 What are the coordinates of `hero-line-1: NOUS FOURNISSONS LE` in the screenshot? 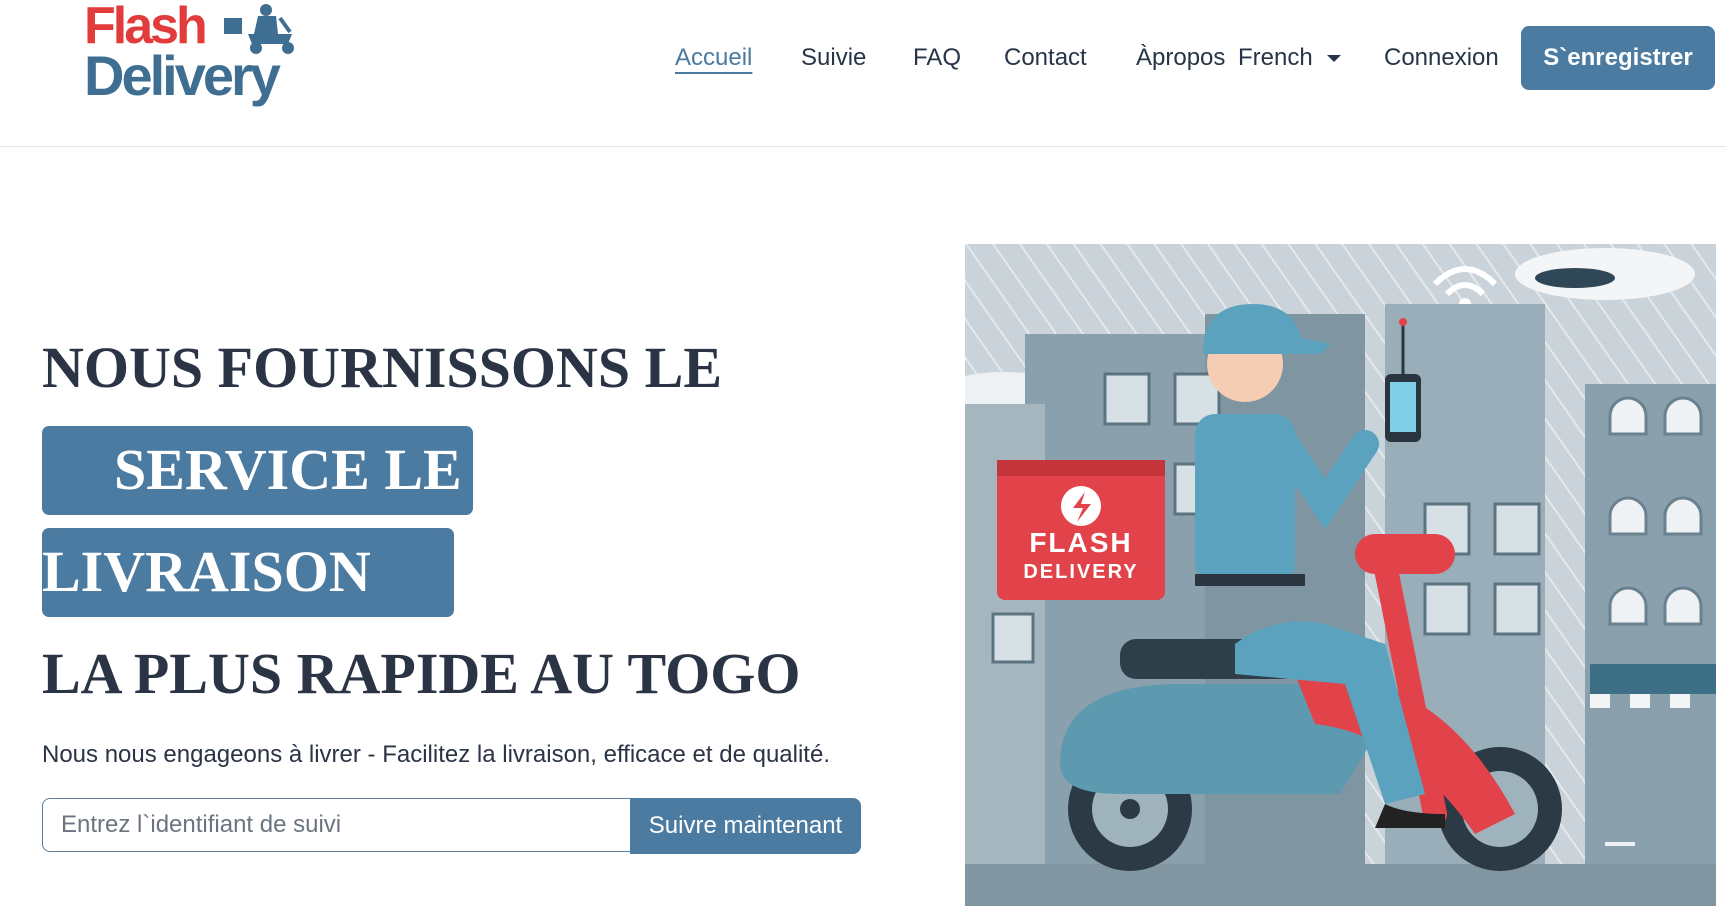 It's located at (382, 367).